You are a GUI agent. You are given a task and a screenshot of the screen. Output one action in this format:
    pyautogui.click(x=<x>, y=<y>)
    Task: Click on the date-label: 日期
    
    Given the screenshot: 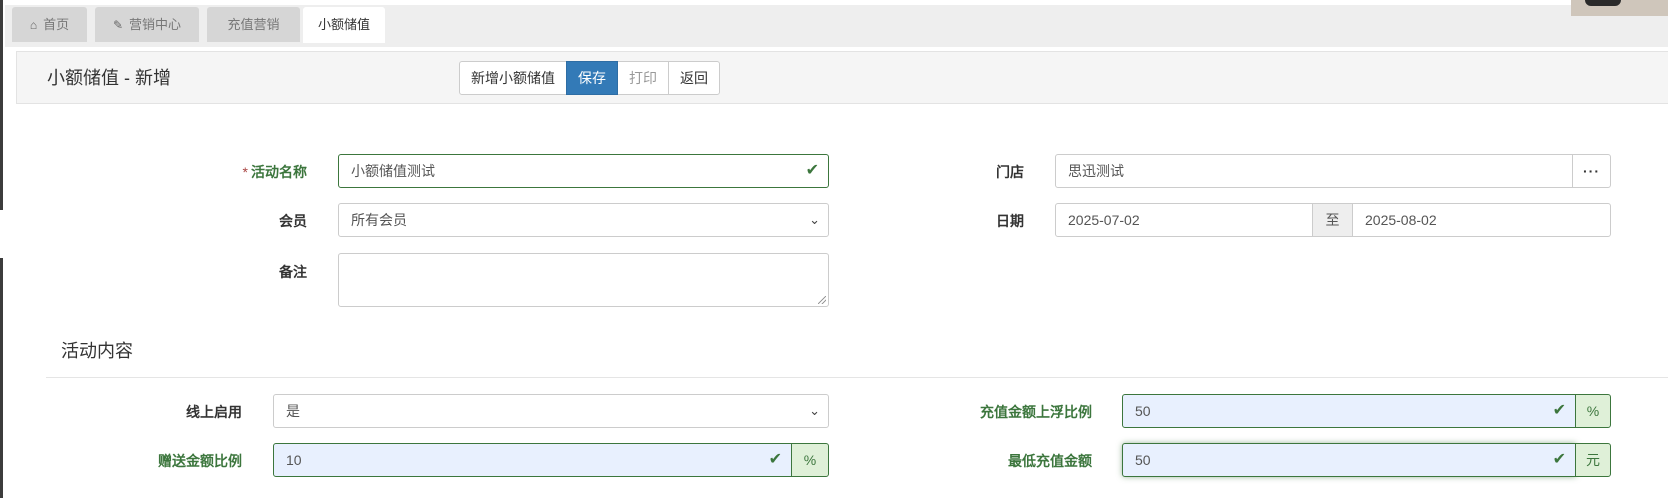 What is the action you would take?
    pyautogui.click(x=1010, y=221)
    